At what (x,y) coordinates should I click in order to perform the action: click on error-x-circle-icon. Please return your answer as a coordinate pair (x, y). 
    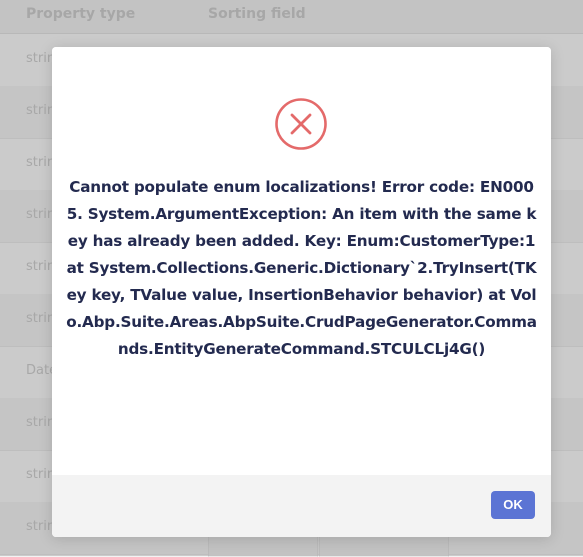
    Looking at the image, I should click on (301, 124).